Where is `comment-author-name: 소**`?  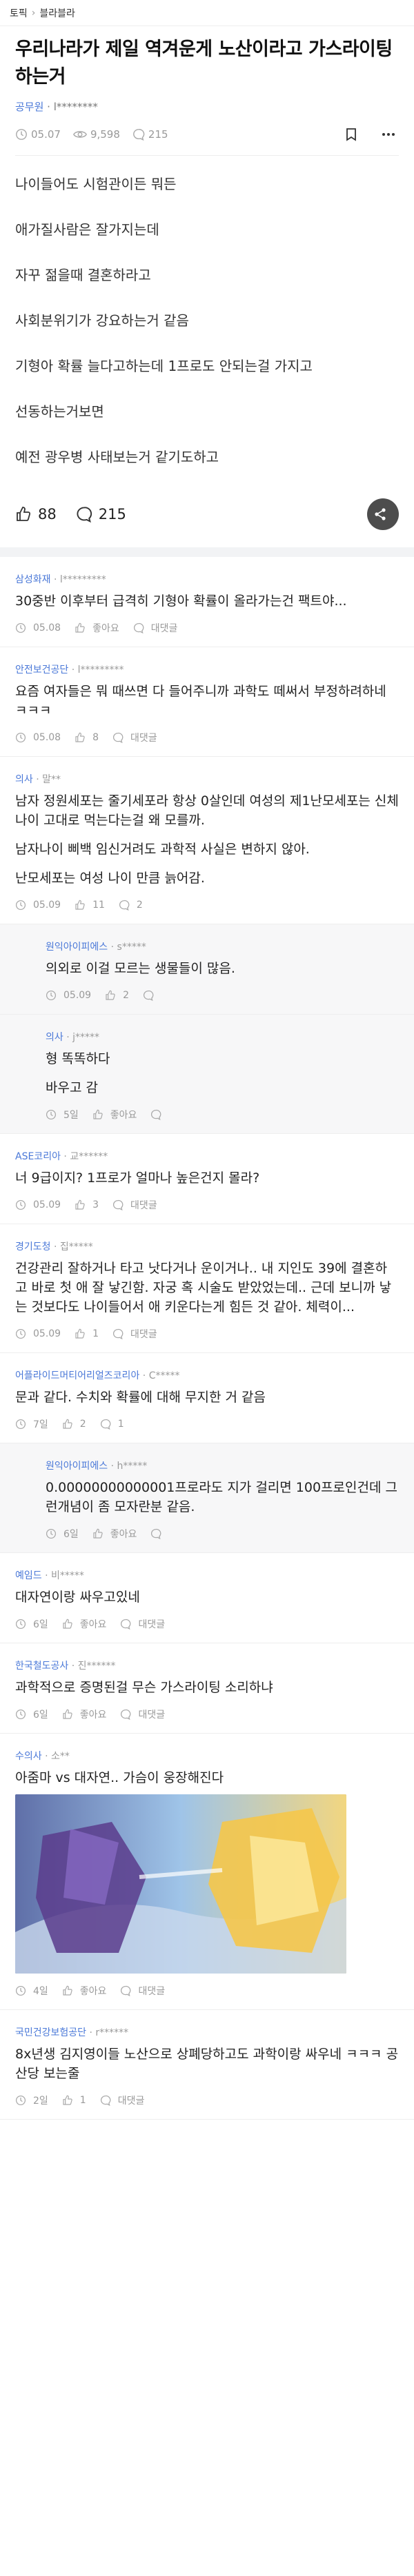 comment-author-name: 소** is located at coordinates (60, 1756).